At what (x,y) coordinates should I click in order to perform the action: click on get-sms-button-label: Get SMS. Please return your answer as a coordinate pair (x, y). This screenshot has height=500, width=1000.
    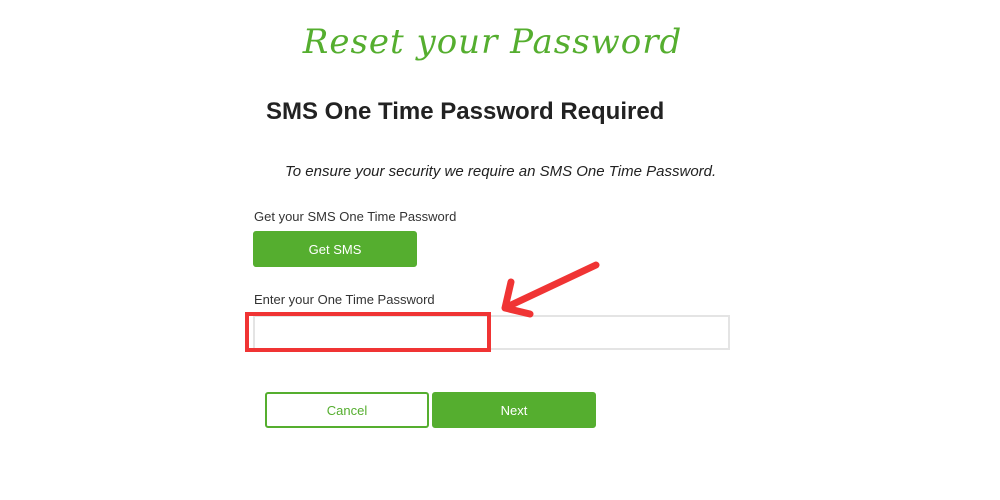
    Looking at the image, I should click on (335, 249).